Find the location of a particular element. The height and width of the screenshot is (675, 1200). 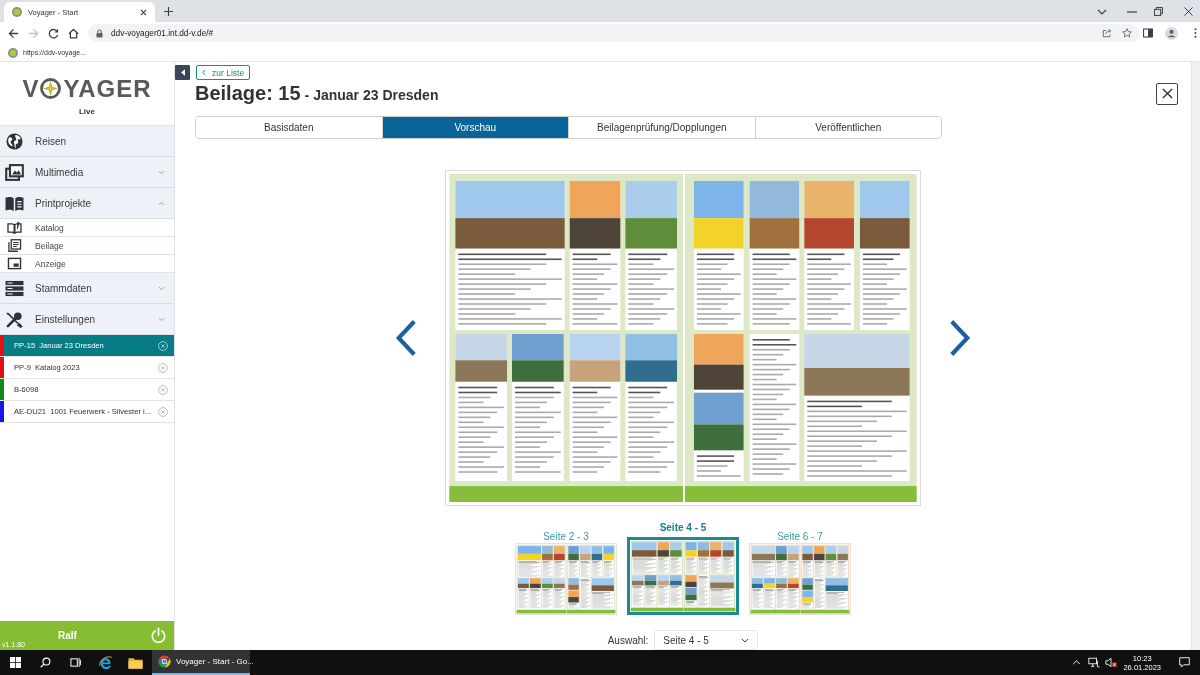

search-icon is located at coordinates (45, 662).